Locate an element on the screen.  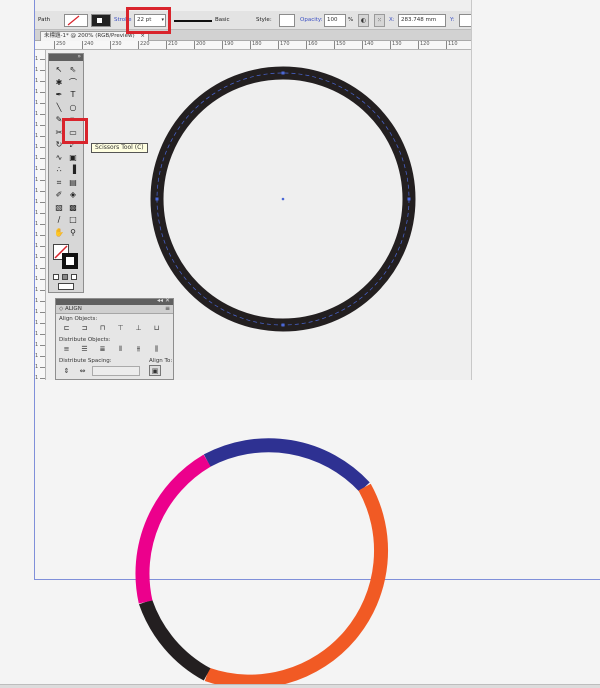
ring-segment-orange is located at coordinates (296, 585).